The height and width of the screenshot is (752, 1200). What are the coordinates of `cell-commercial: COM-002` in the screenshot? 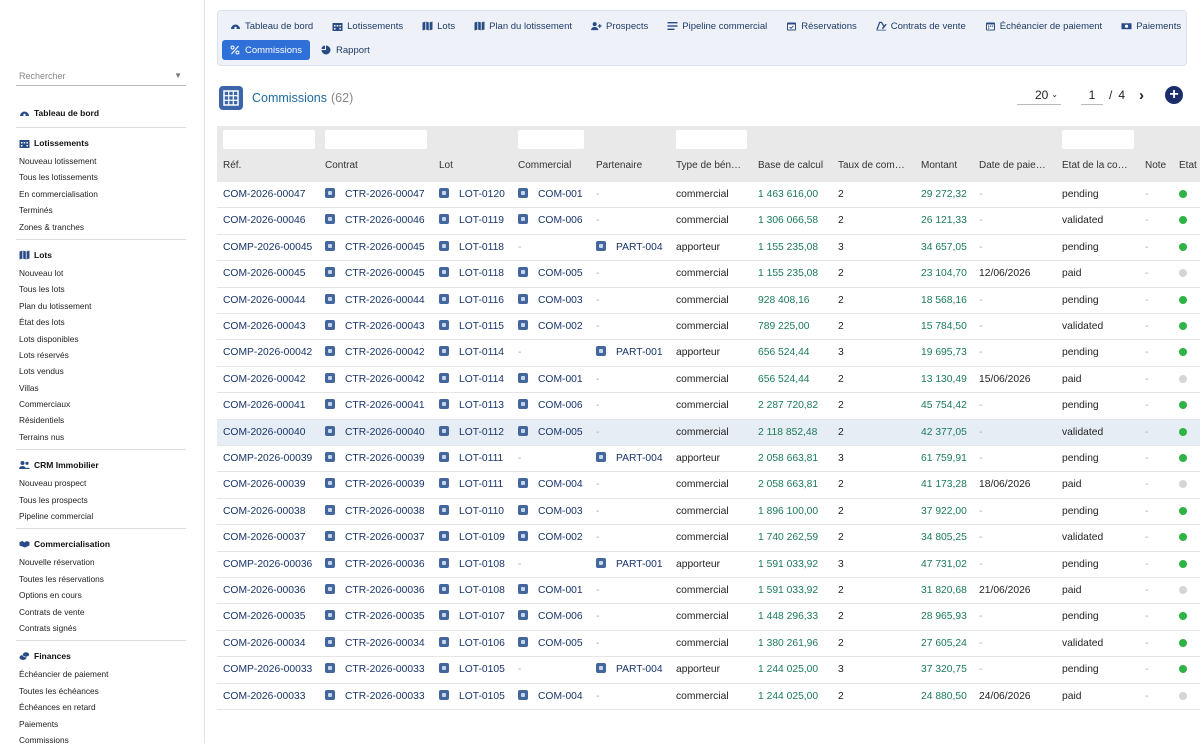 It's located at (550, 327).